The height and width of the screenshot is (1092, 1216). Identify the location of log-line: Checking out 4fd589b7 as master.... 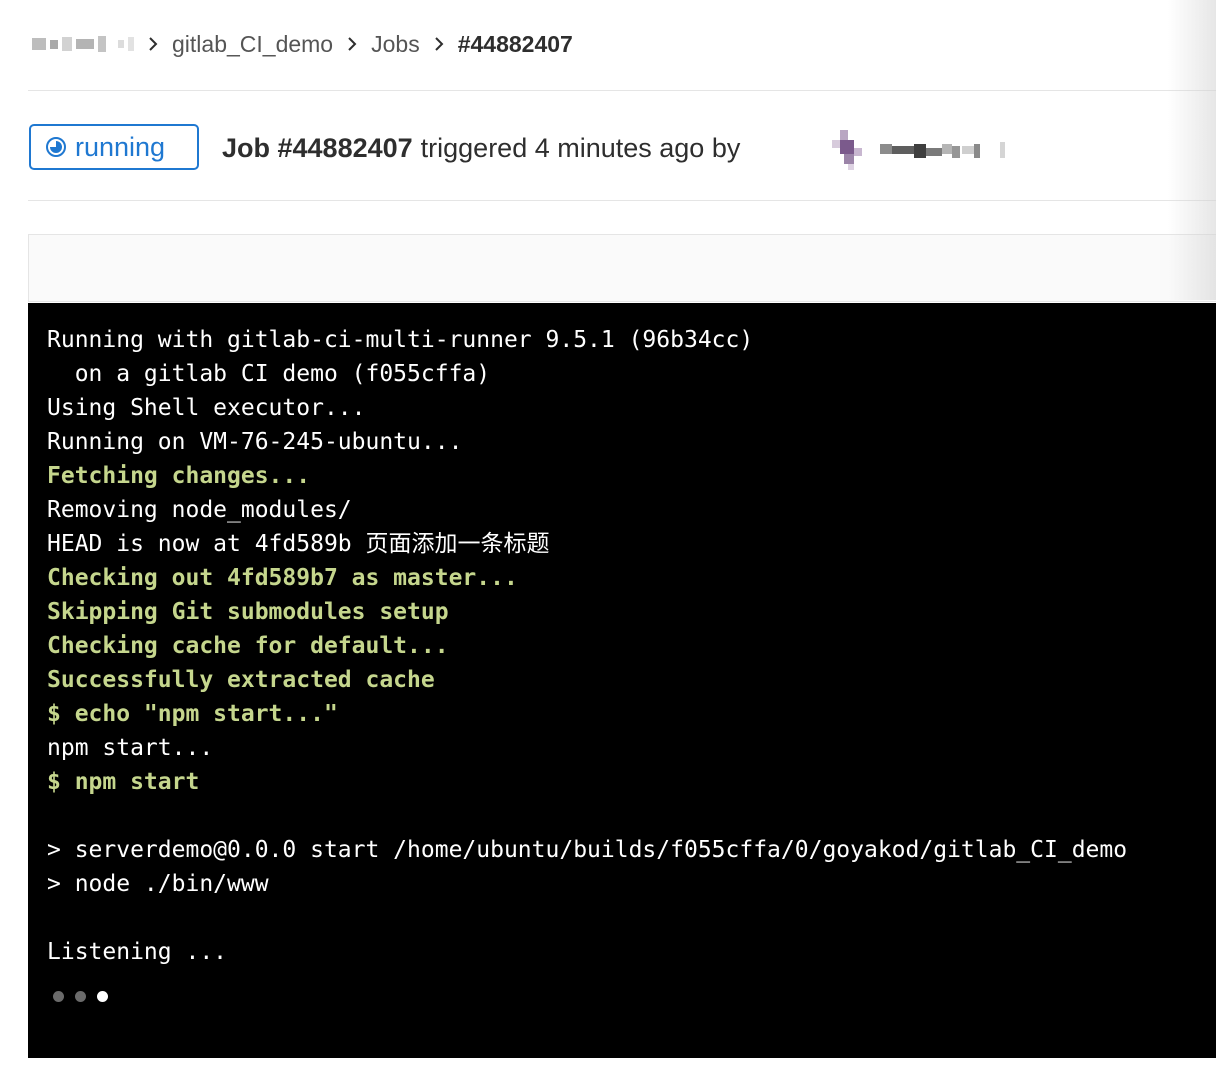
(282, 578).